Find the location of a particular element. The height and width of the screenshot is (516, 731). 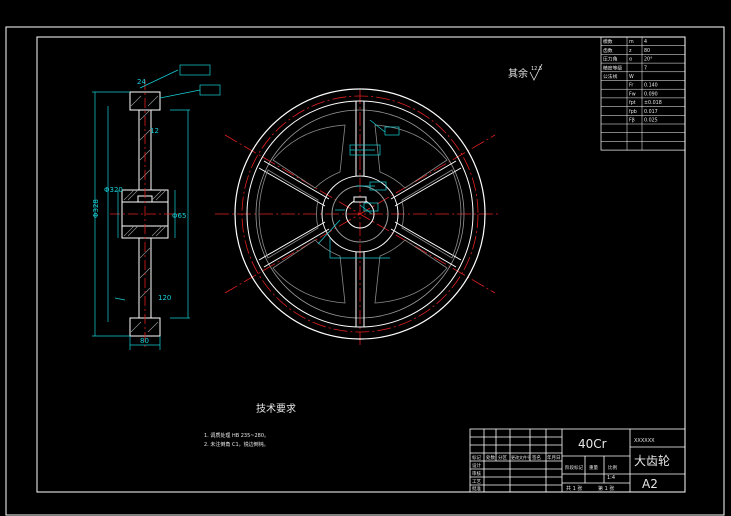

sheet-total: 共 1 张 is located at coordinates (574, 488).